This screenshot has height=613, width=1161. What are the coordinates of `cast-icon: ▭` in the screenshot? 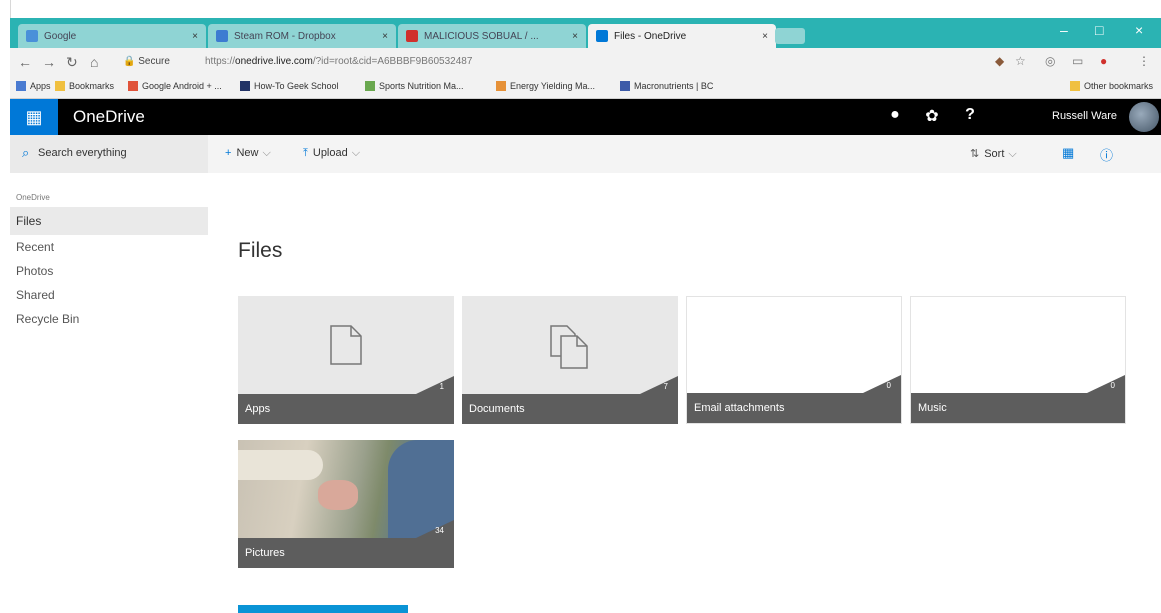 It's located at (1077, 61).